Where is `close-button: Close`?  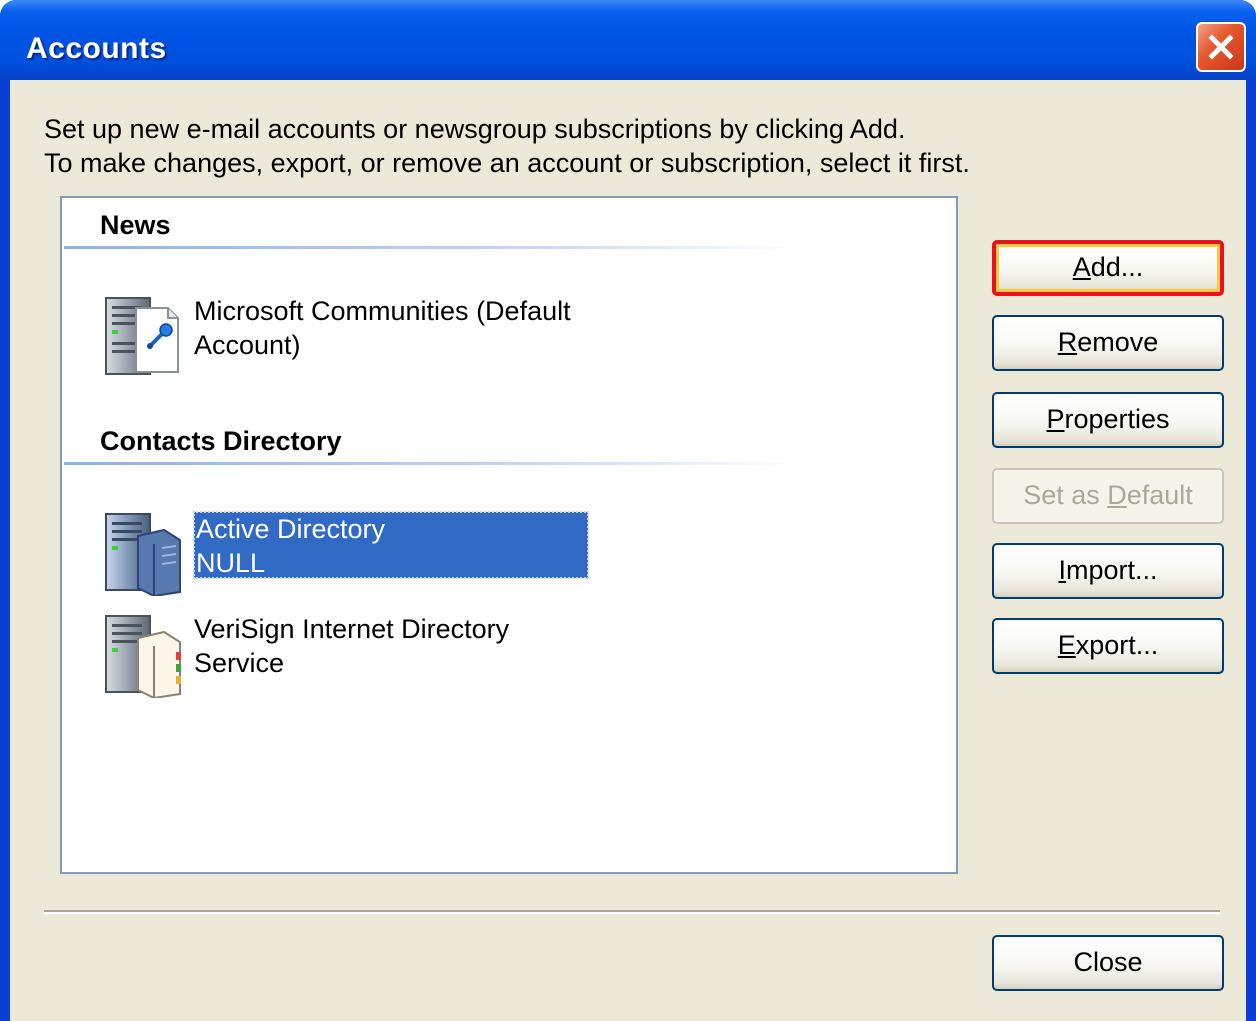 close-button: Close is located at coordinates (1108, 963).